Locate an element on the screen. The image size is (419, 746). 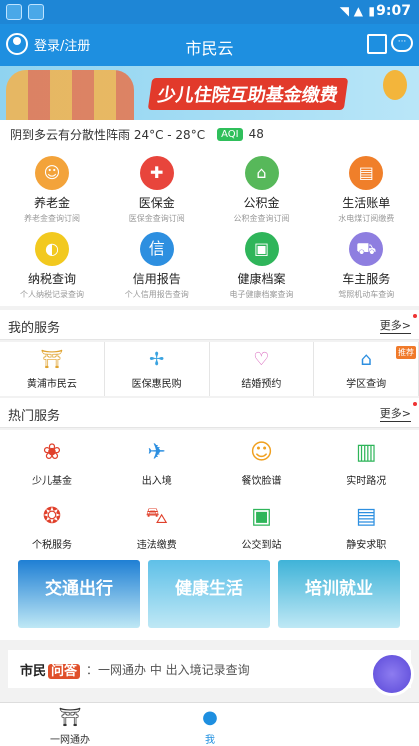
my-service-label: 结婚预约 is located at coordinates (261, 384).